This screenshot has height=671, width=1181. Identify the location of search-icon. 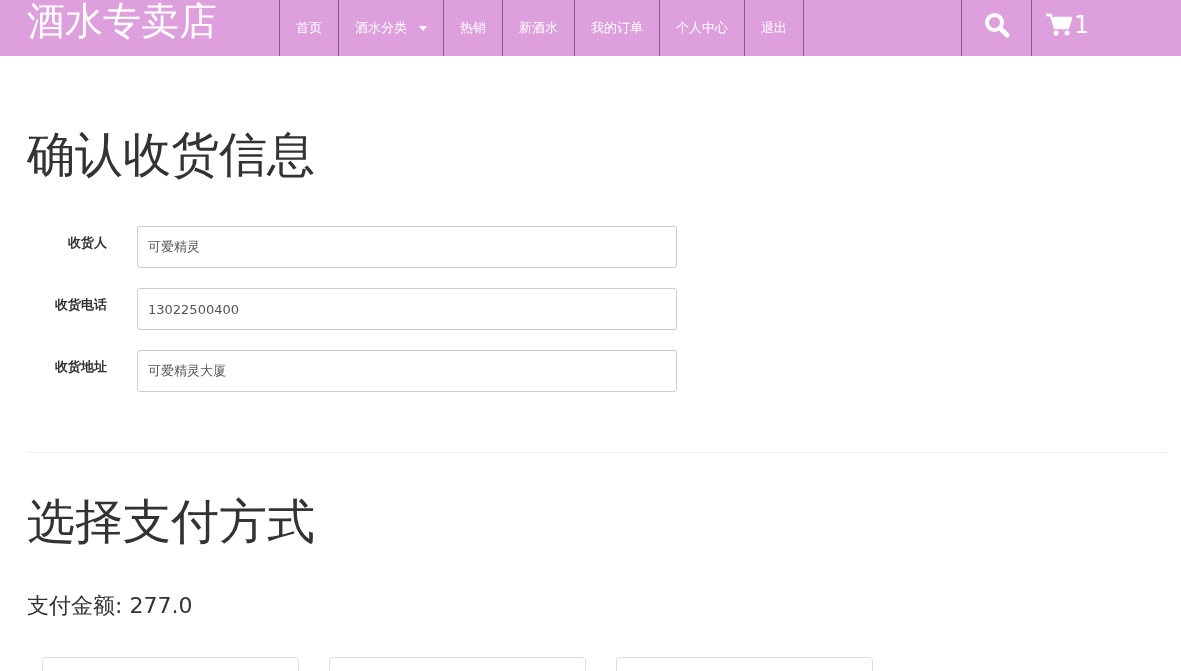
(996, 25).